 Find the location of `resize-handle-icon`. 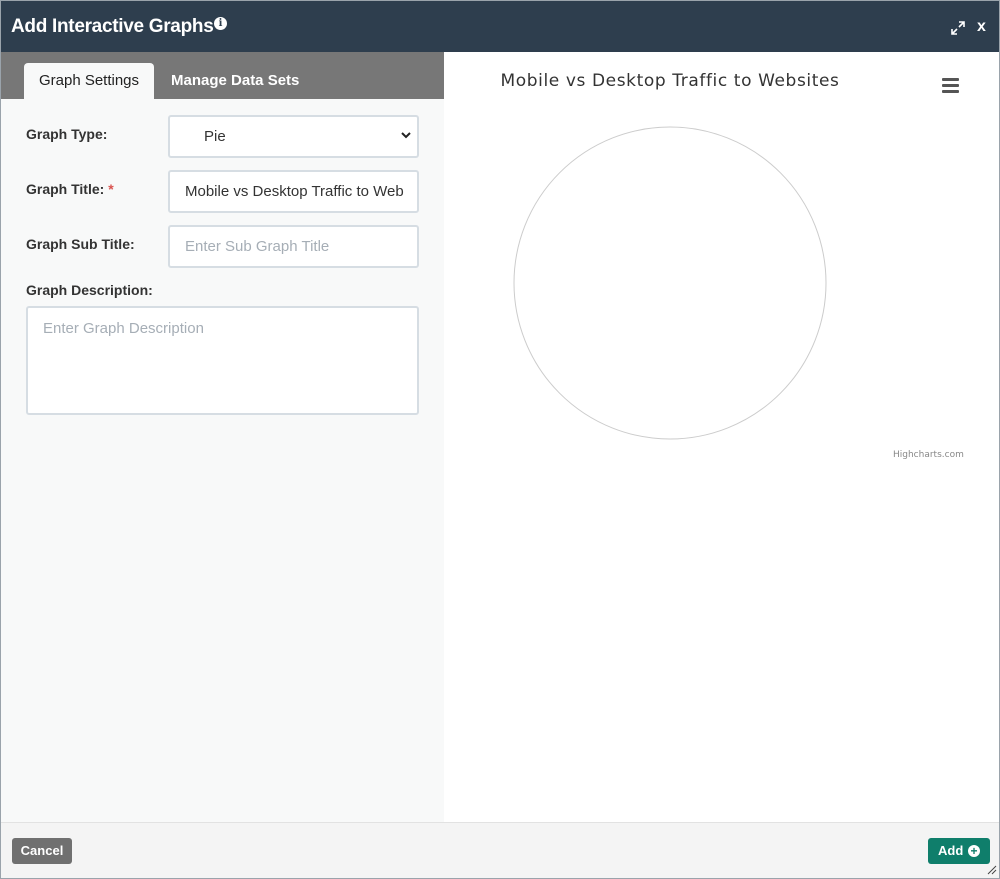

resize-handle-icon is located at coordinates (991, 869).